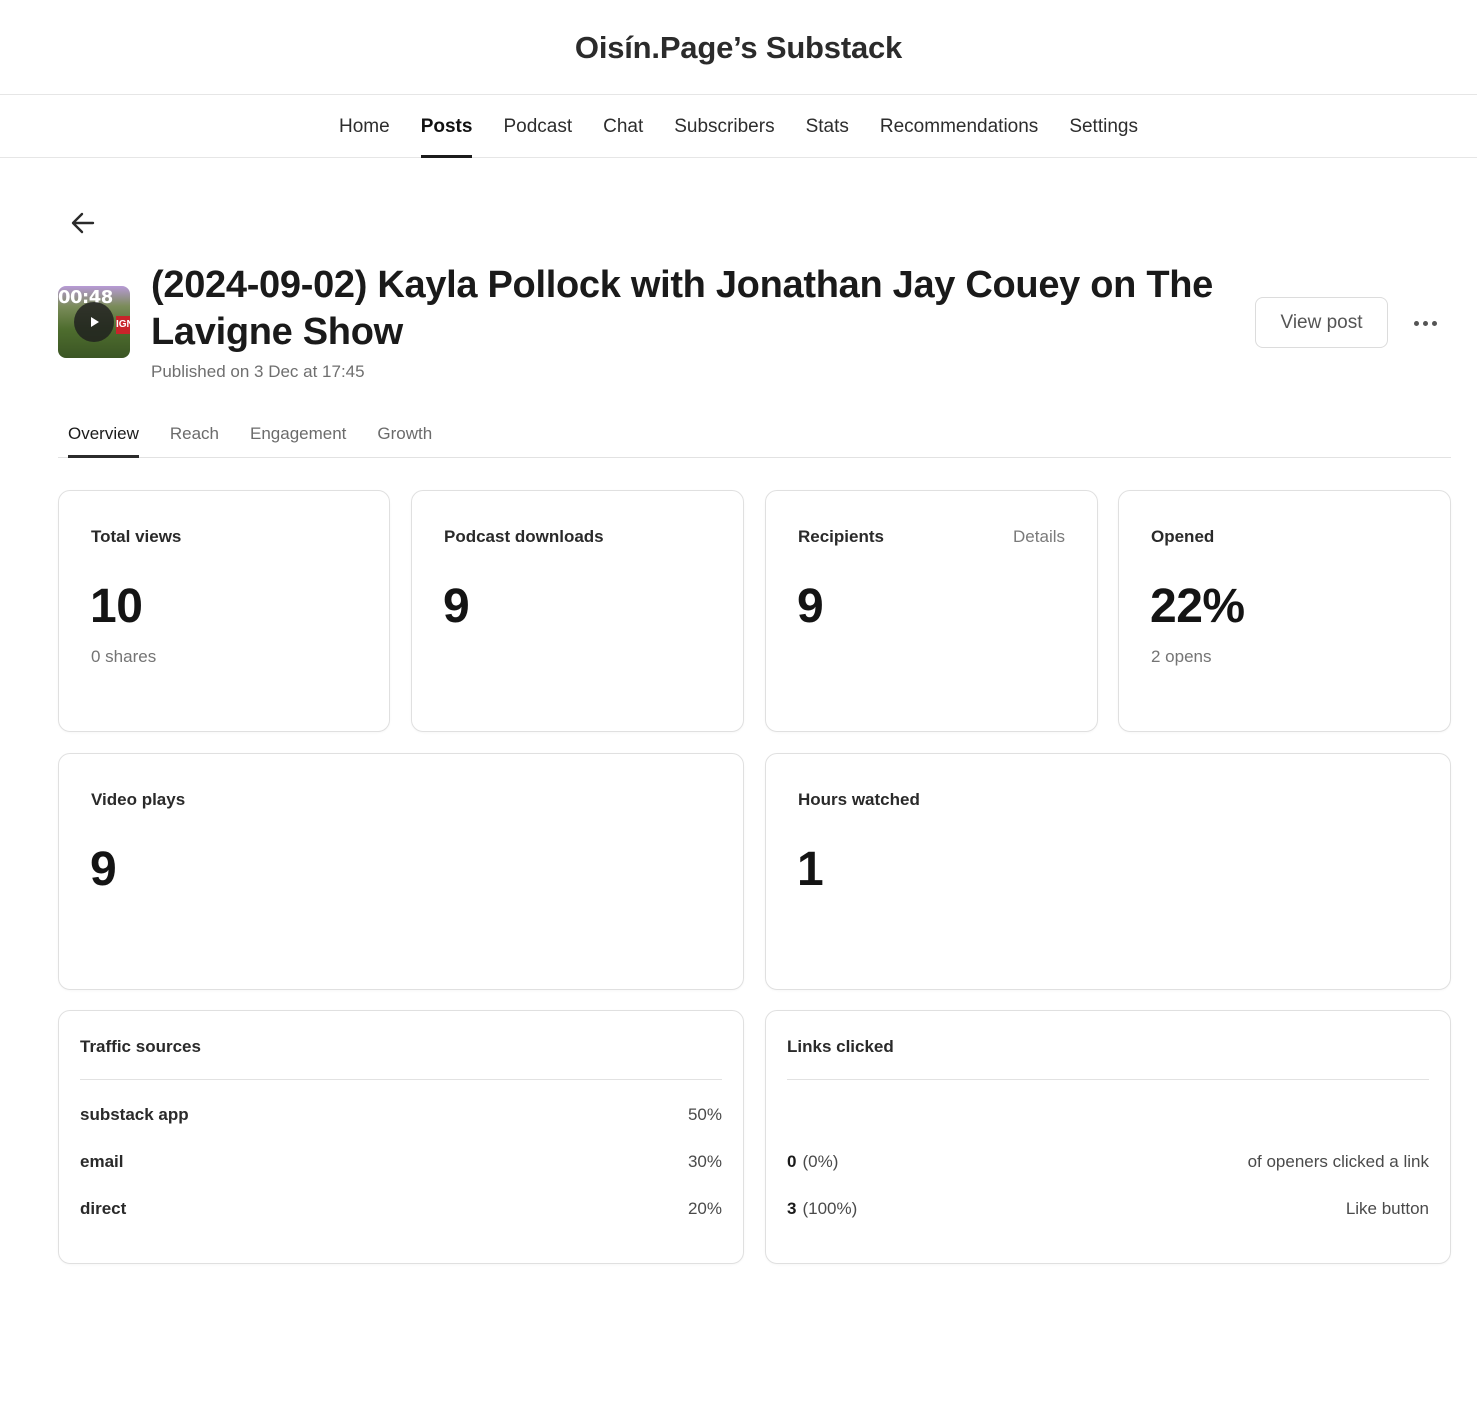 This screenshot has width=1477, height=1404. I want to click on source-percent: 30%, so click(704, 1161).